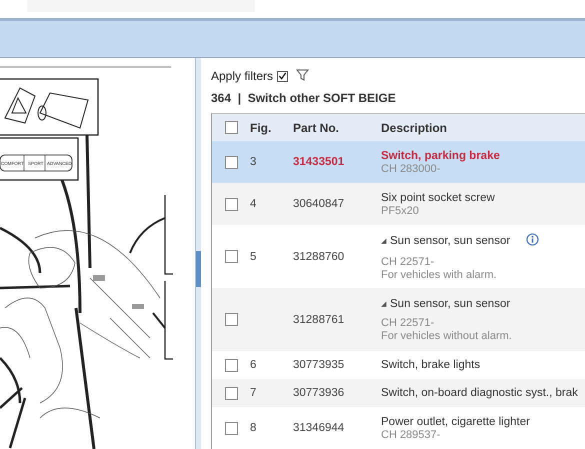 The width and height of the screenshot is (585, 449). What do you see at coordinates (318, 428) in the screenshot?
I see `part-number: 31346944` at bounding box center [318, 428].